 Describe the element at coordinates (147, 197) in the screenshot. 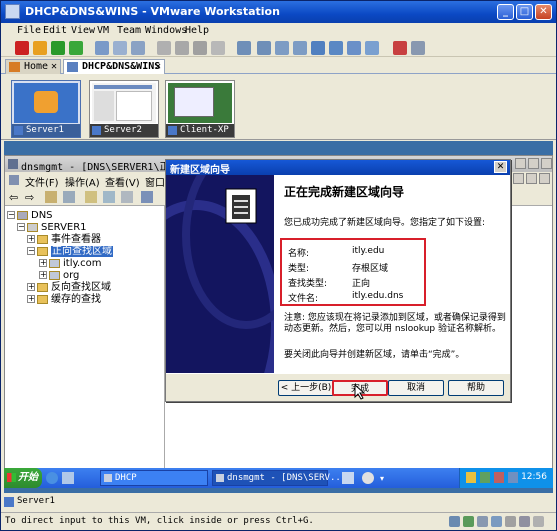

I see `help-icon` at that location.